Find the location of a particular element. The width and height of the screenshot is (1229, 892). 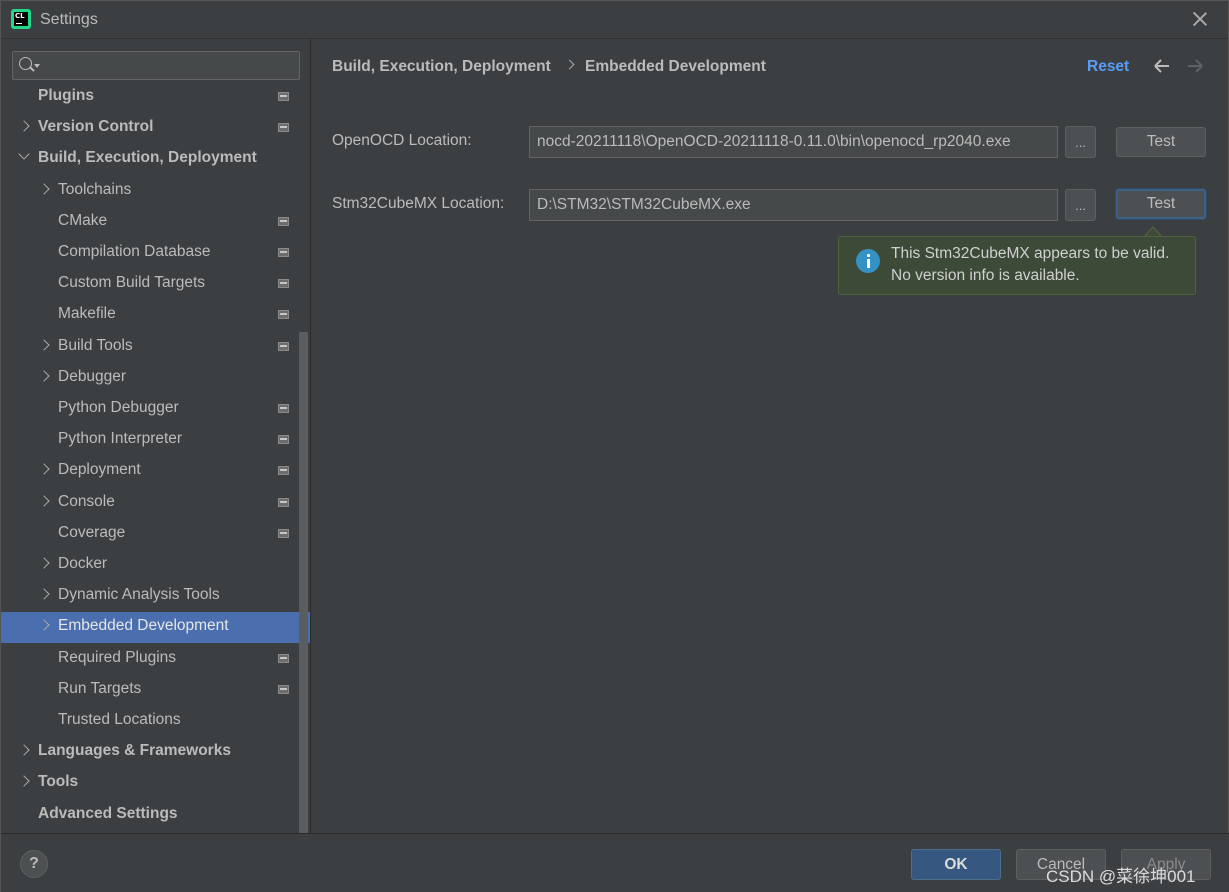

sidebar-item-languages-frameworks: Languages & Frameworks is located at coordinates (155, 752).